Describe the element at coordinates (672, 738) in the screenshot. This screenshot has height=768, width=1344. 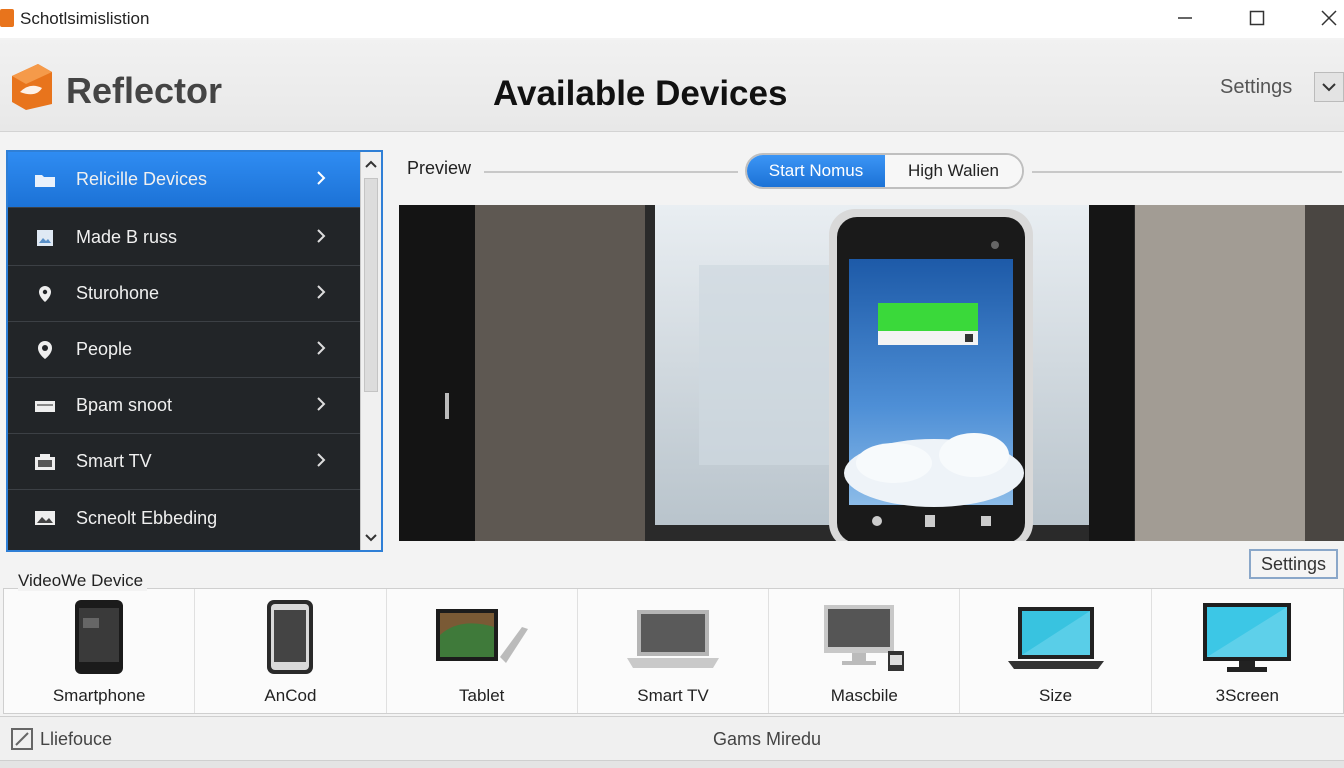
I see `status-bar: Lliefouce Gams Miredu` at that location.